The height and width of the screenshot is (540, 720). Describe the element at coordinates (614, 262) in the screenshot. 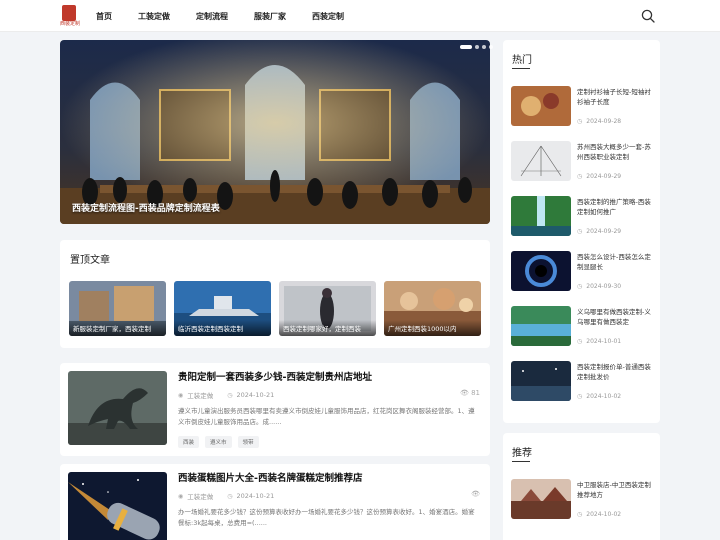

I see `hot-item-title-4: 西装怎么设计-西装怎么定制显腿长` at that location.